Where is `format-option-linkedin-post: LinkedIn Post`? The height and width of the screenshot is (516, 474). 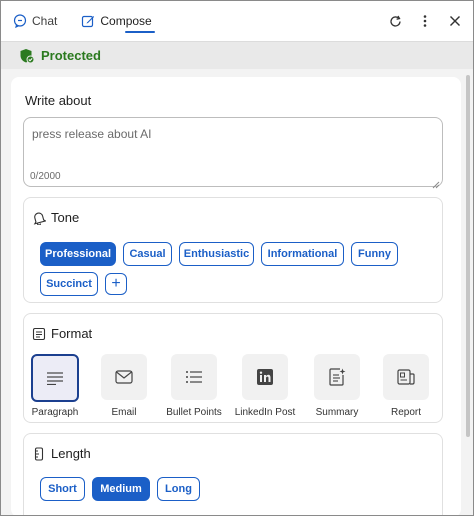 format-option-linkedin-post: LinkedIn Post is located at coordinates (265, 386).